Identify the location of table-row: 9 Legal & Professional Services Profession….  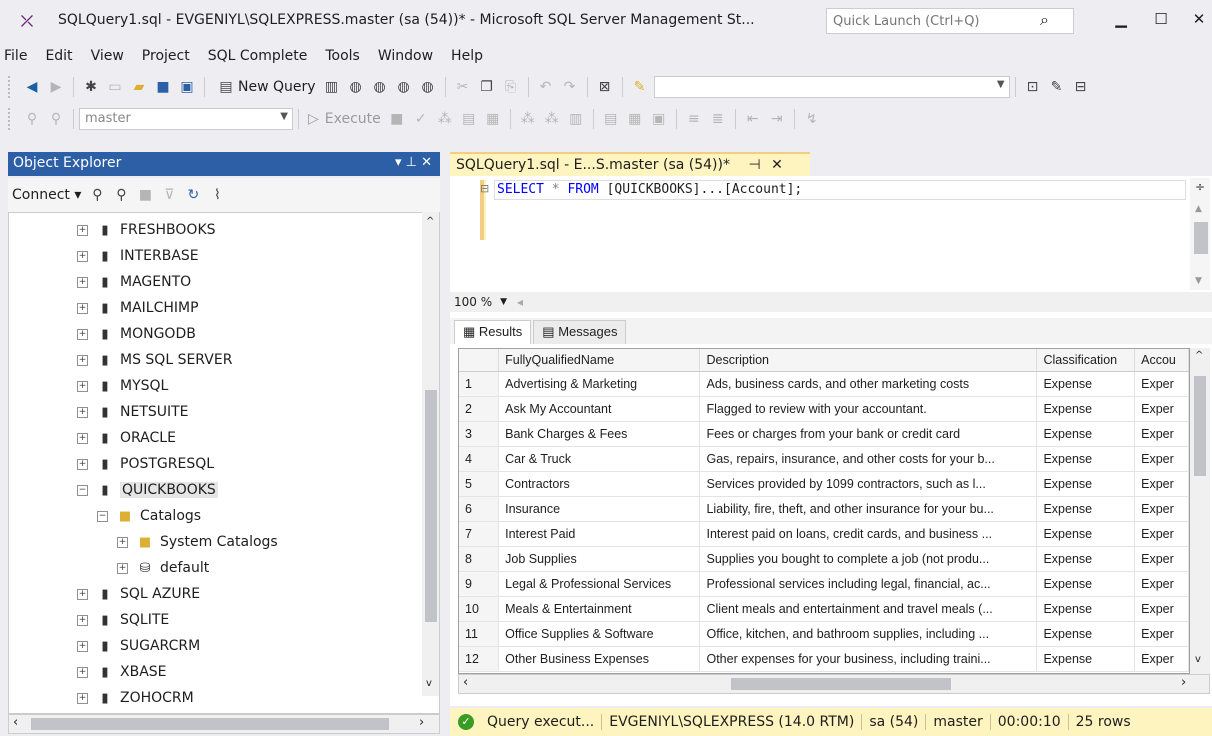
(824, 584).